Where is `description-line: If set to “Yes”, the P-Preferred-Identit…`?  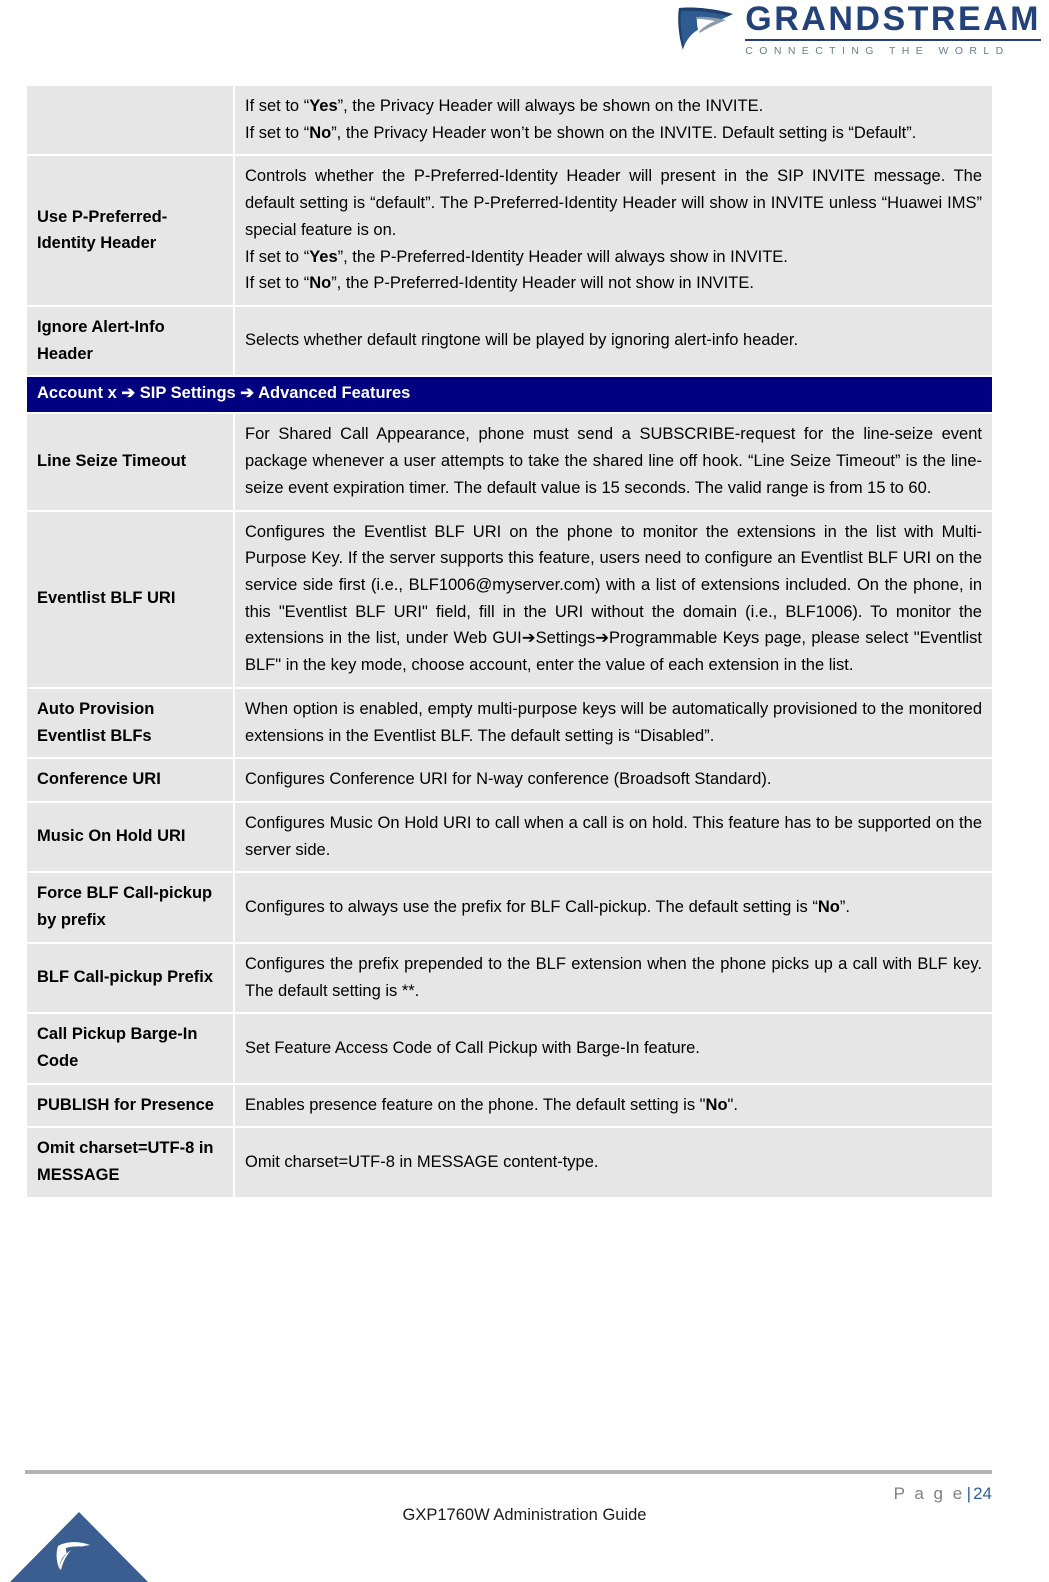
description-line: If set to “Yes”, the P-Preferred-Identit… is located at coordinates (516, 256).